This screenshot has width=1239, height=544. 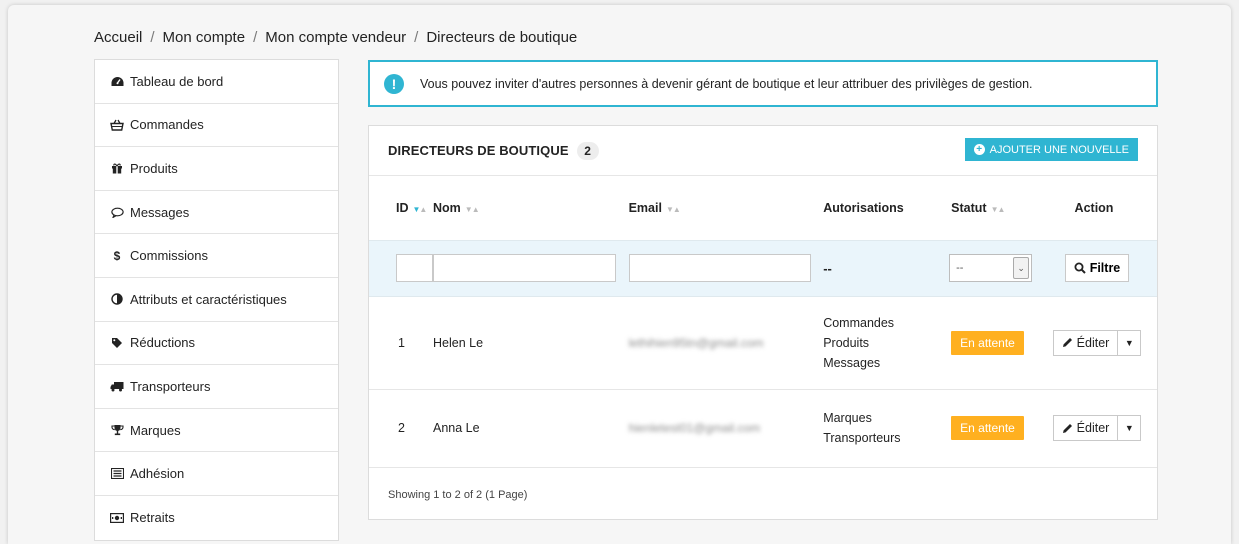 What do you see at coordinates (1094, 207) in the screenshot?
I see `column-header-label: Action` at bounding box center [1094, 207].